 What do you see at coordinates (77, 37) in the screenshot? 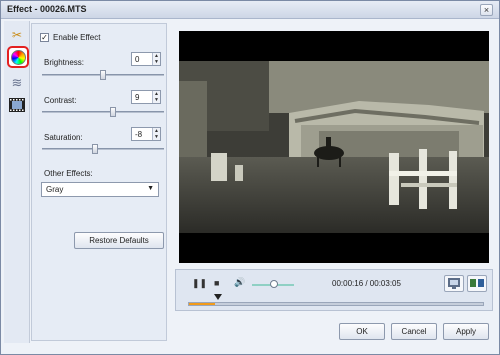
I see `enable-effect-label: Enable Effect` at bounding box center [77, 37].